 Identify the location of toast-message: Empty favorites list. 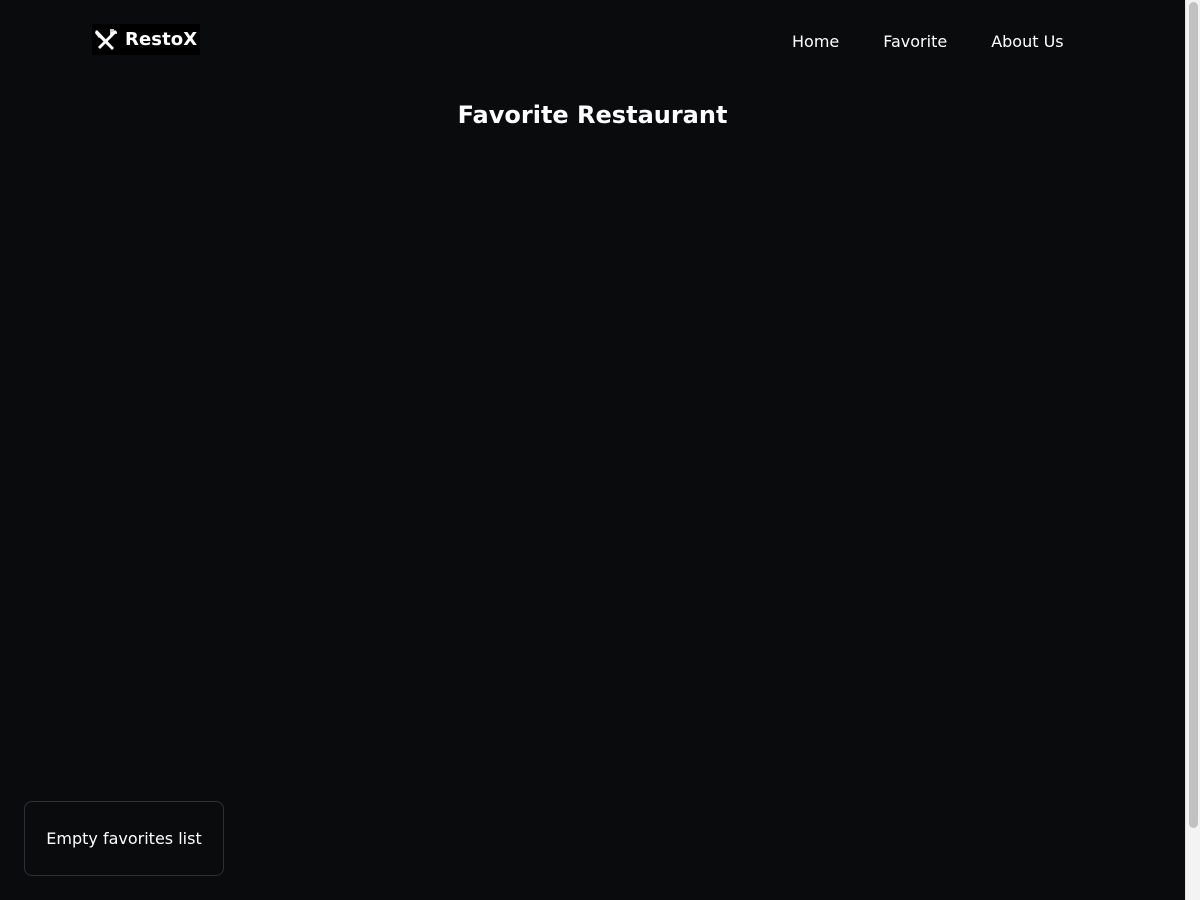
(124, 838).